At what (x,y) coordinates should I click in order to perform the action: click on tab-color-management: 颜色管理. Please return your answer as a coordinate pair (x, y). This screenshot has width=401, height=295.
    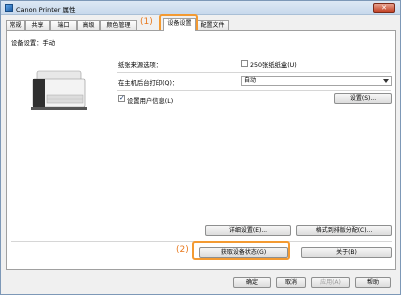
    Looking at the image, I should click on (118, 25).